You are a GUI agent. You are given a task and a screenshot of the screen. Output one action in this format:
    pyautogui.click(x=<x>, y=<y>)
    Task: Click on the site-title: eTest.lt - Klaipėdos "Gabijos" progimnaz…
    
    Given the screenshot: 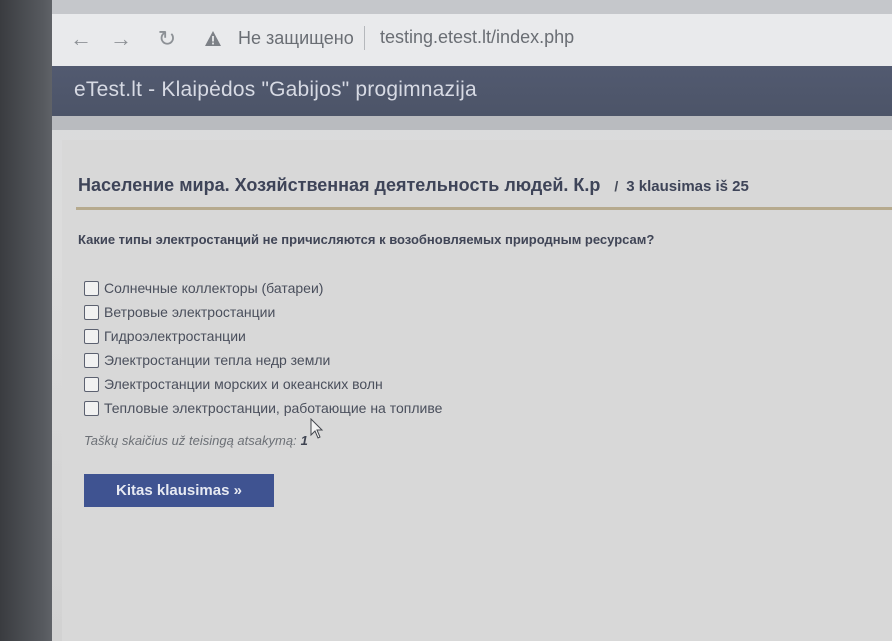 What is the action you would take?
    pyautogui.click(x=275, y=89)
    